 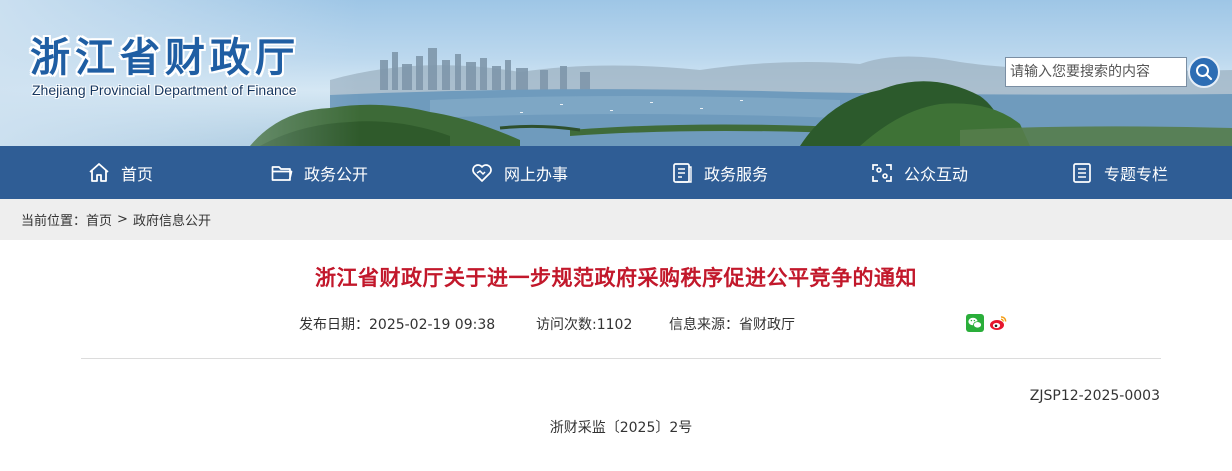 What do you see at coordinates (616, 219) in the screenshot?
I see `breadcrumb: 当前位置： 首页 > 政府信息公开` at bounding box center [616, 219].